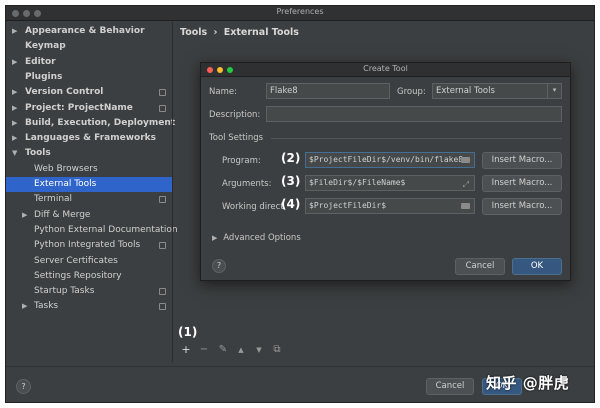 Image resolution: width=600 pixels, height=408 pixels. Describe the element at coordinates (53, 199) in the screenshot. I see `sidebar-item-label: Terminal` at that location.